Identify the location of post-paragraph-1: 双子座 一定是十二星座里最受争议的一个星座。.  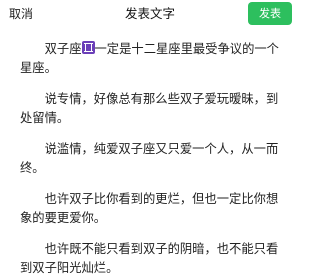
(151, 59).